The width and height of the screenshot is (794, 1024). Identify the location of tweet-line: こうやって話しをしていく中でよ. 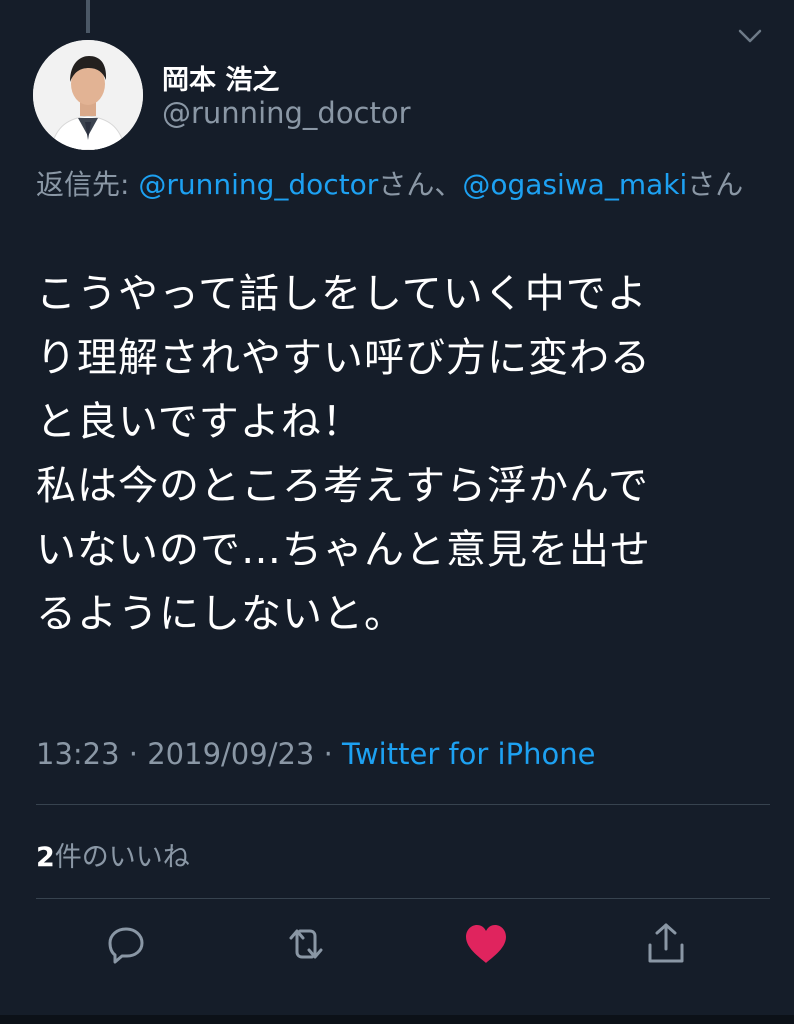
(342, 294).